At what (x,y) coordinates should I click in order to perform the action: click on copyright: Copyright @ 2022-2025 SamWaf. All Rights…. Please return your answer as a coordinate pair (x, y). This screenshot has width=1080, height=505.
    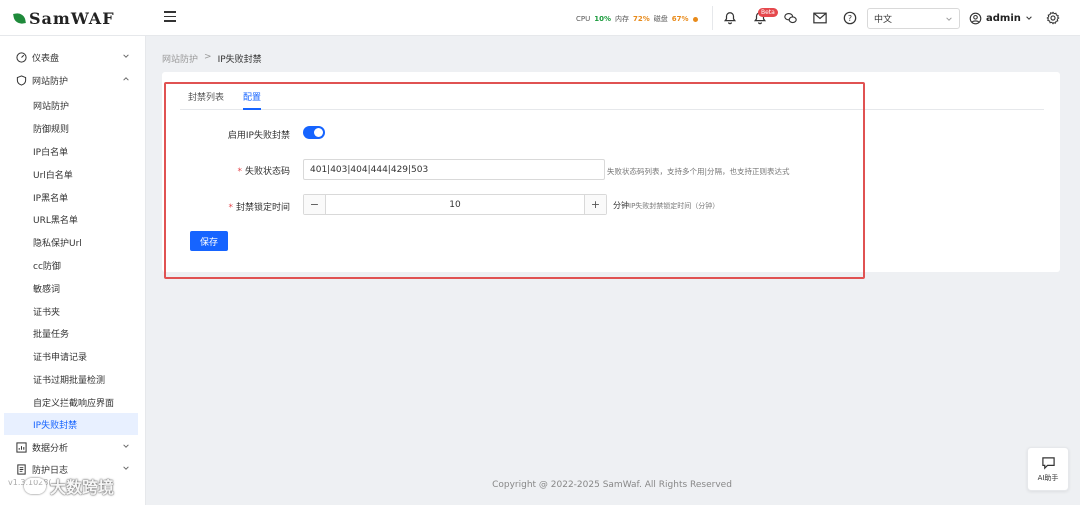
    Looking at the image, I should click on (612, 485).